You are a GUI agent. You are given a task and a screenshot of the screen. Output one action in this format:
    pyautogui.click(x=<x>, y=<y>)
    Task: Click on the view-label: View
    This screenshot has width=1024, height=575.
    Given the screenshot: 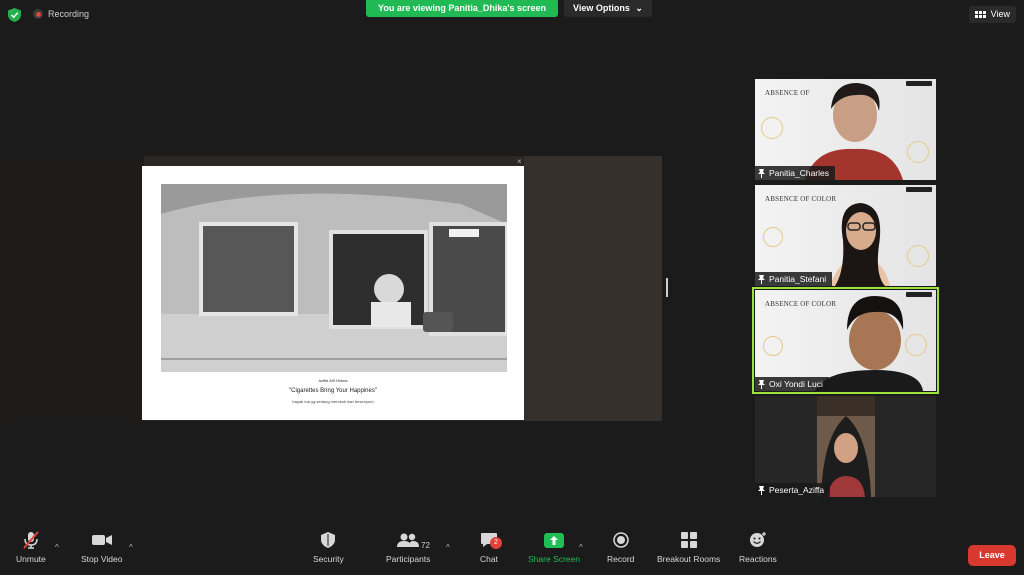 What is the action you would take?
    pyautogui.click(x=1000, y=14)
    